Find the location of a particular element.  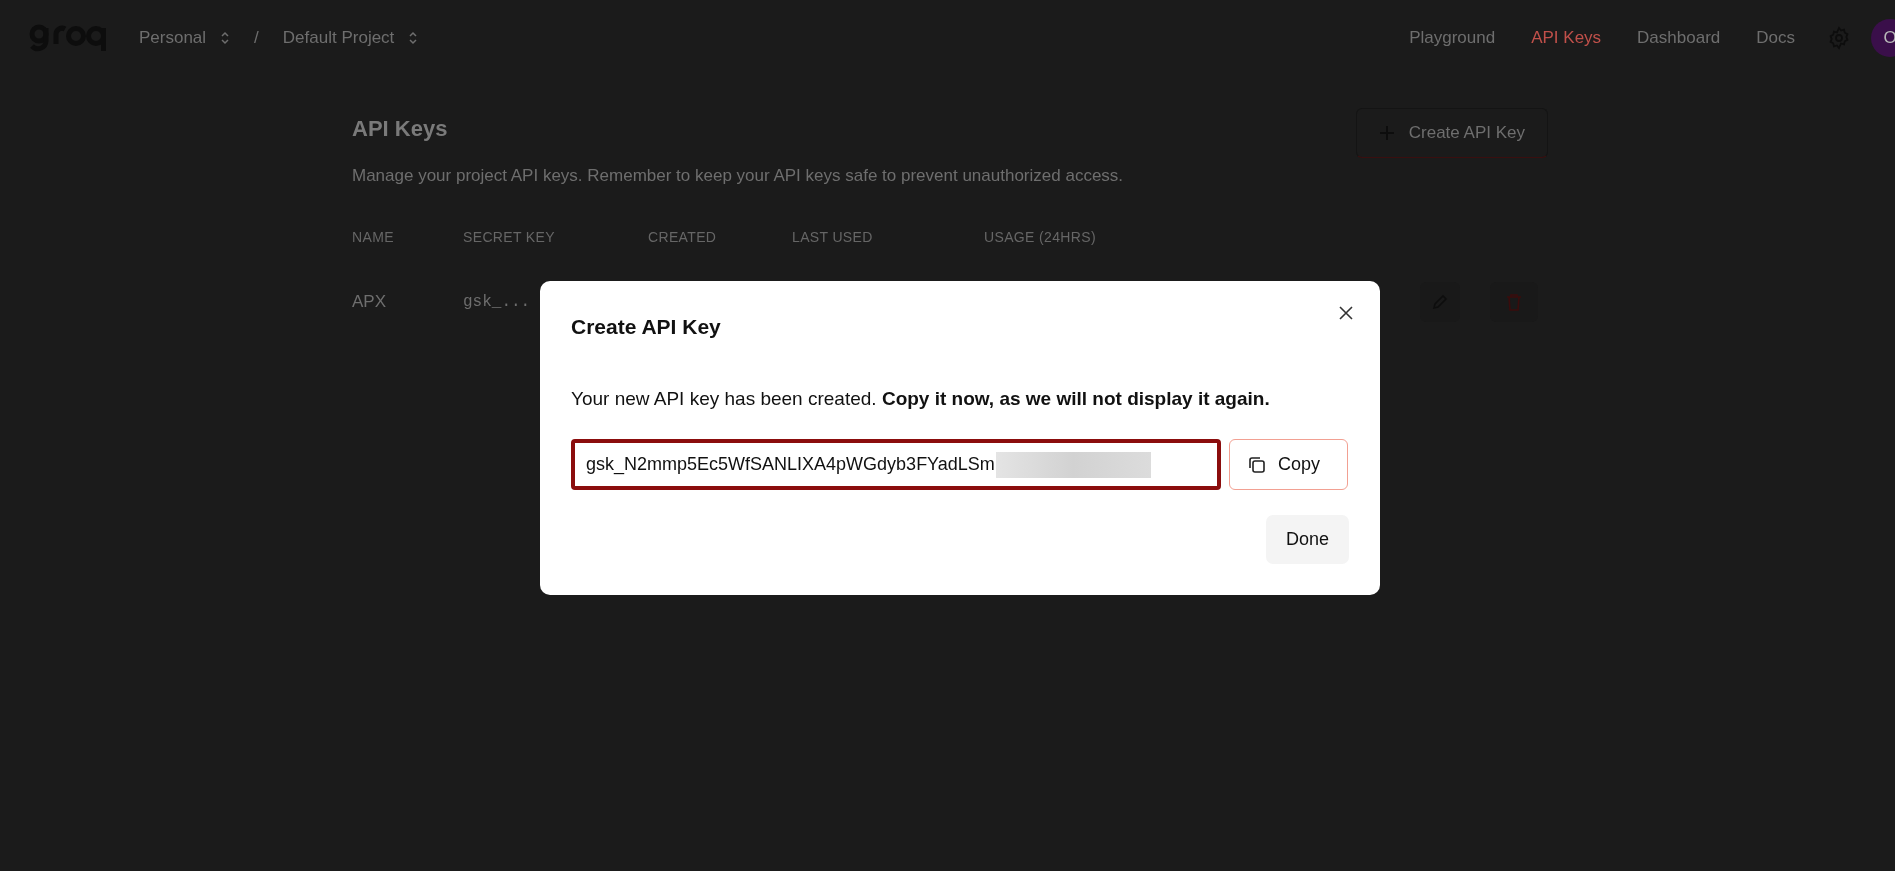

create-key-button: Create API Key is located at coordinates (1451, 133).